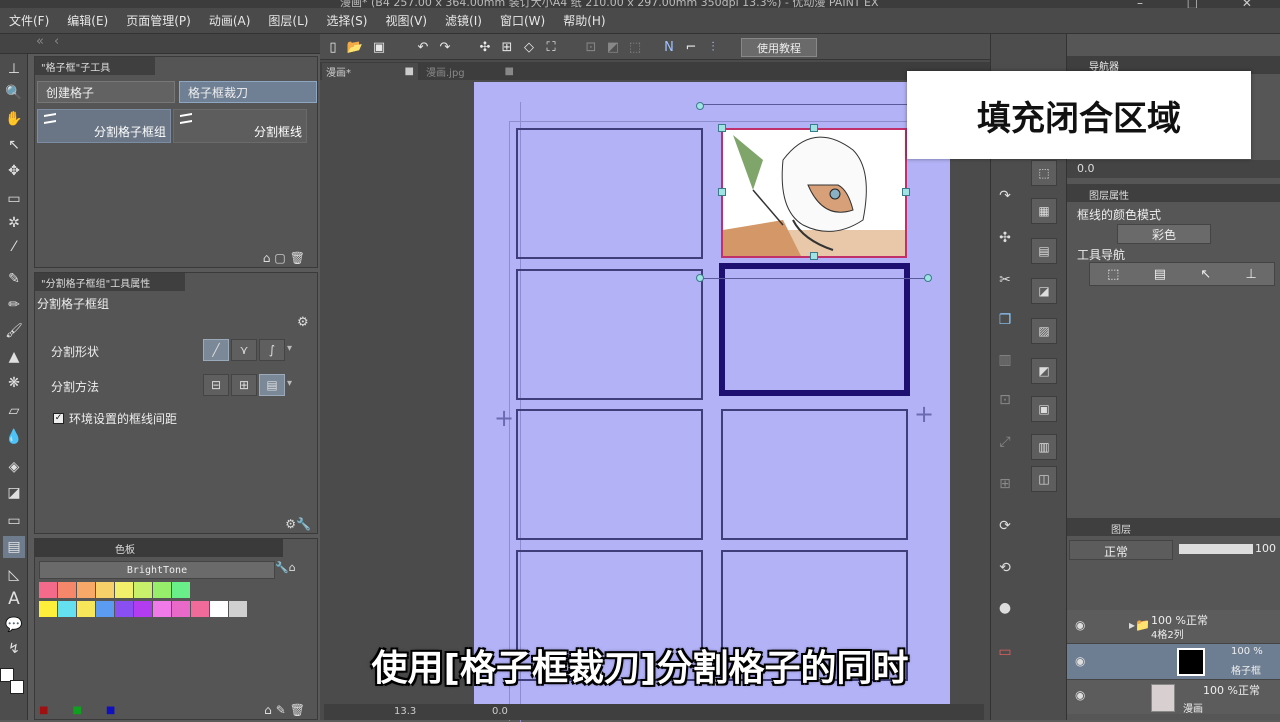 The width and height of the screenshot is (1280, 722). What do you see at coordinates (272, 385) in the screenshot?
I see `method-split-selected-button: ▤` at bounding box center [272, 385].